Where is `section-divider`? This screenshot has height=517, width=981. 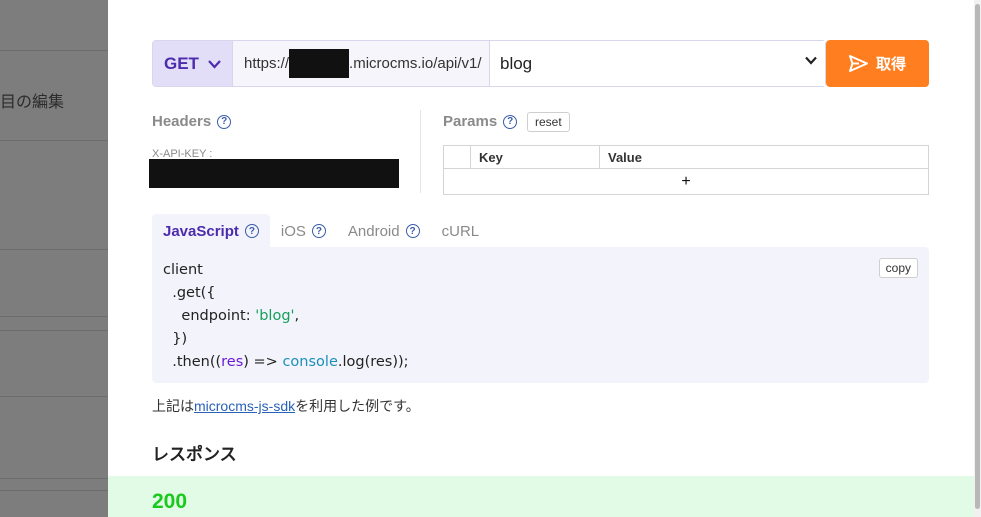 section-divider is located at coordinates (420, 151).